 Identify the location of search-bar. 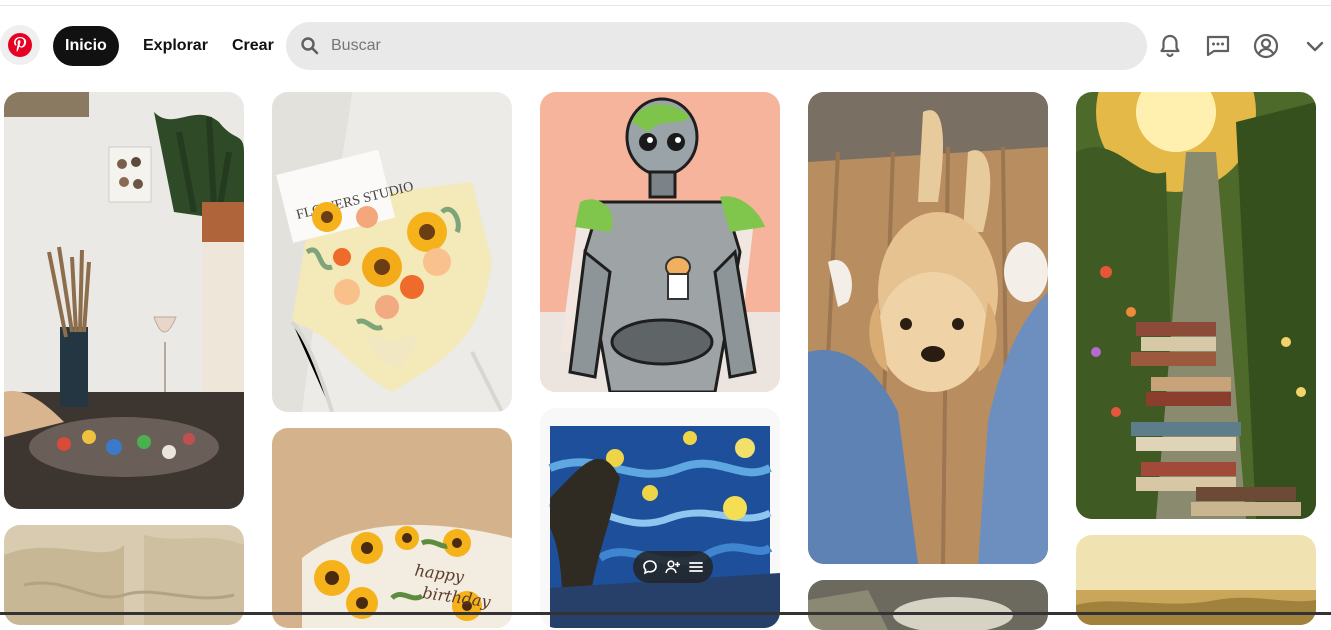
(716, 46).